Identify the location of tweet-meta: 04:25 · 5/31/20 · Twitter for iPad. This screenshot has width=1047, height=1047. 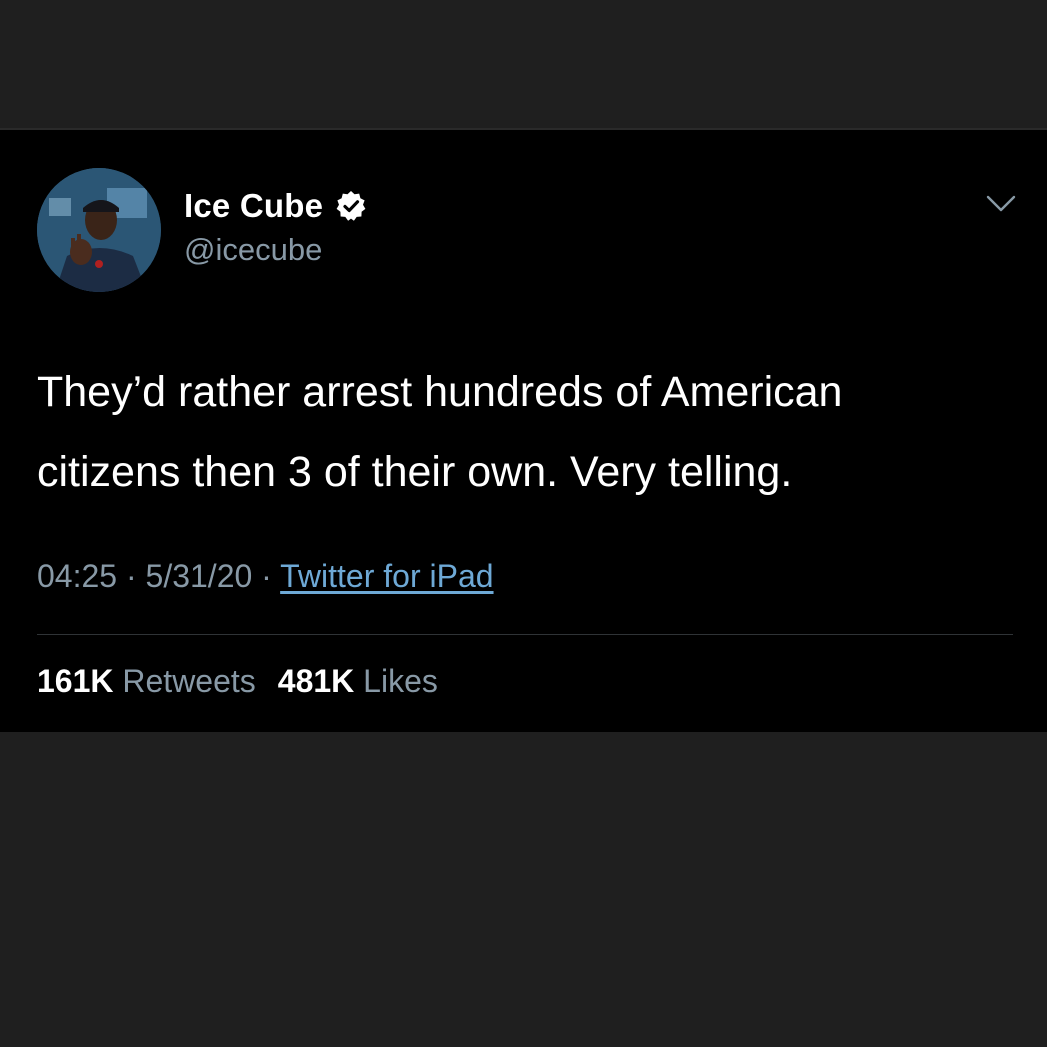
(265, 576).